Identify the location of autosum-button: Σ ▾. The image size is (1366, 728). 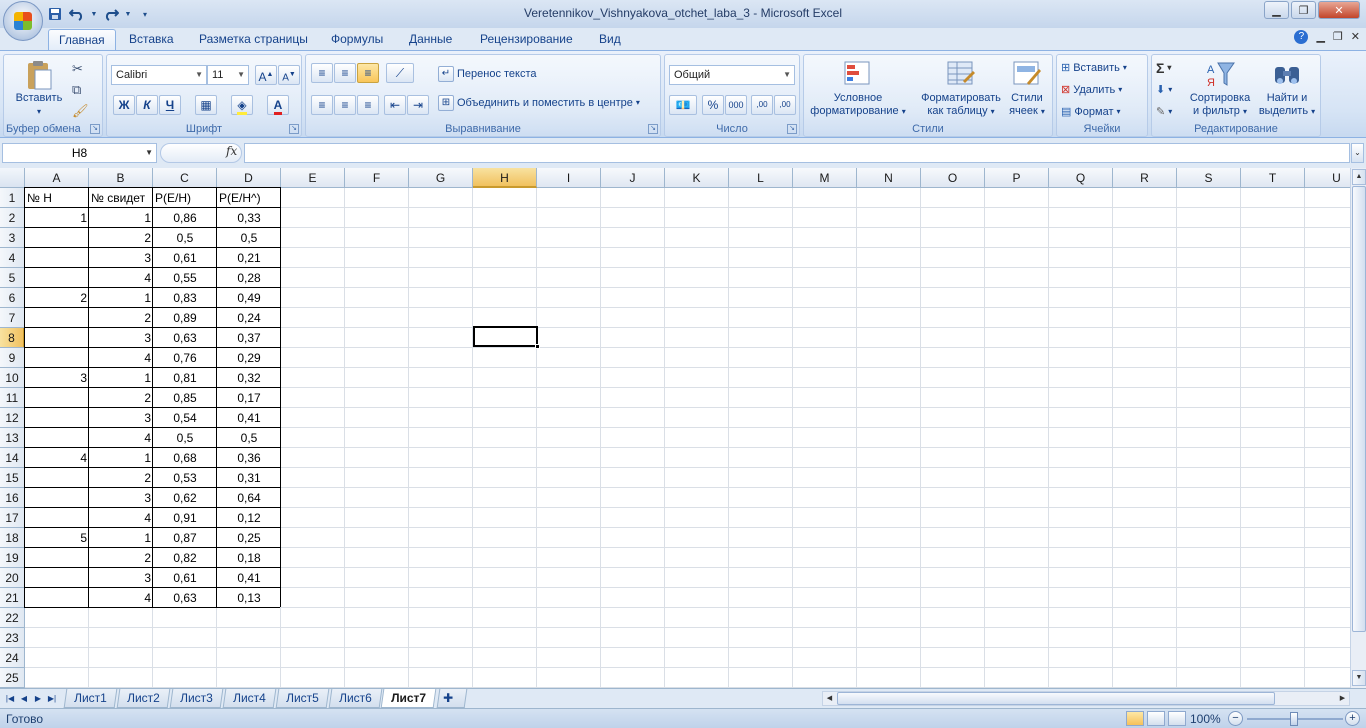
(1163, 68).